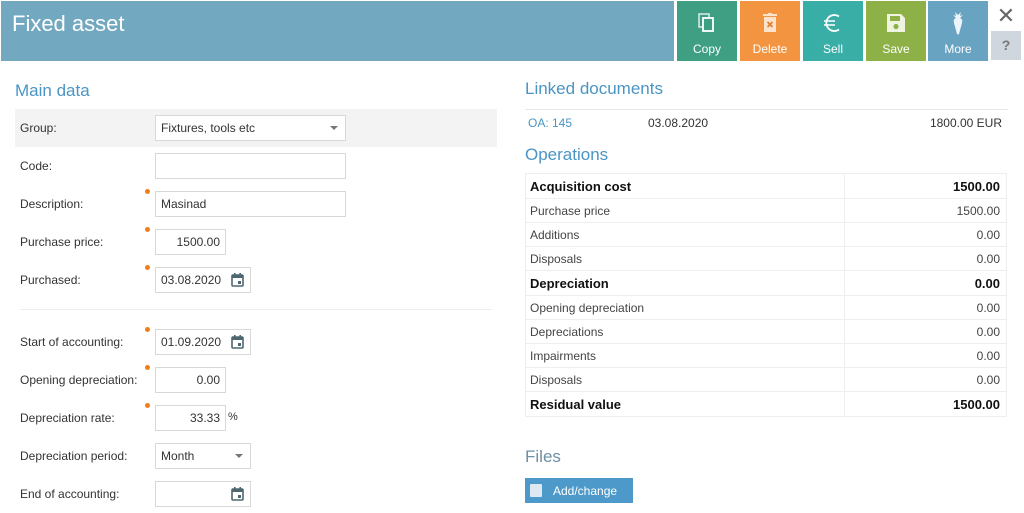 This screenshot has height=513, width=1024. Describe the element at coordinates (256, 418) in the screenshot. I see `depreciation-rate-row: Depreciation rate: 33.33 %` at that location.